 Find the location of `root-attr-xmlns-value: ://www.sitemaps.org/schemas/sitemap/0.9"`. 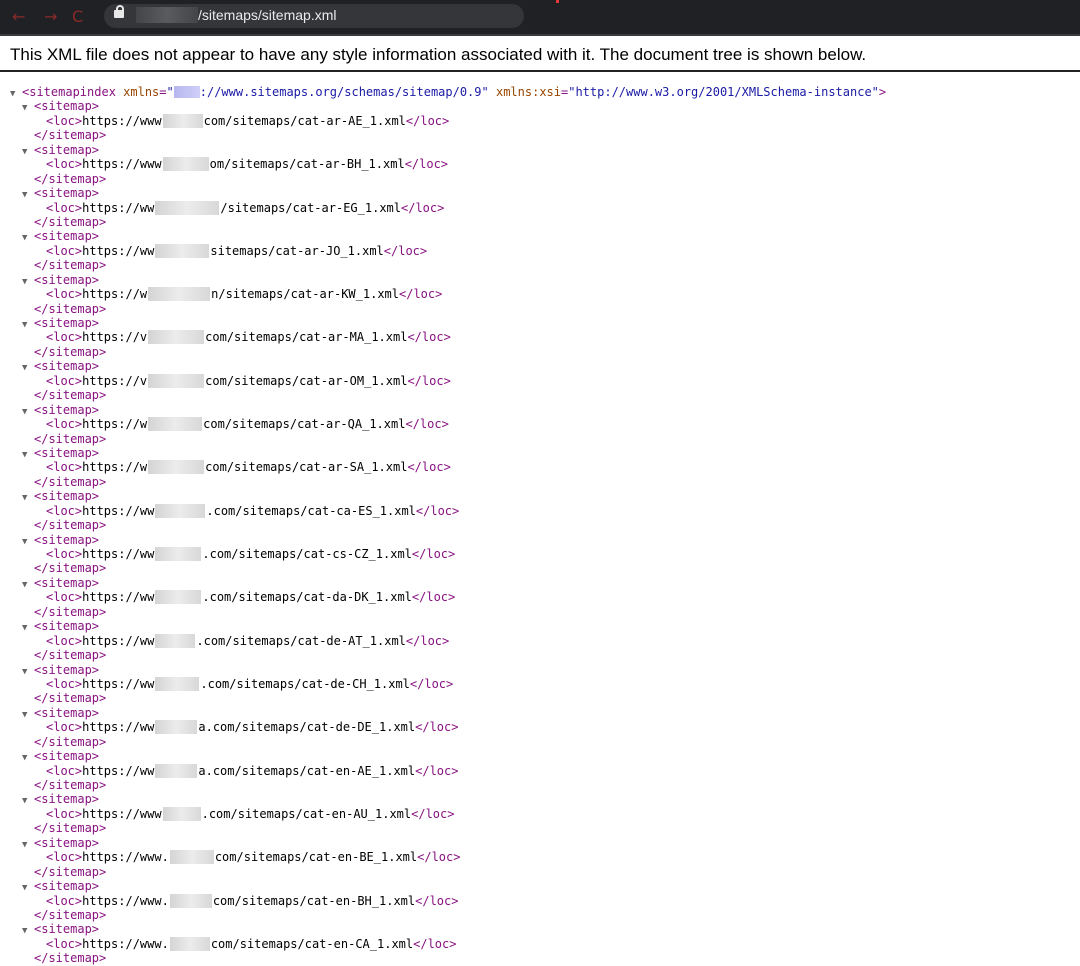

root-attr-xmlns-value: ://www.sitemaps.org/schemas/sitemap/0.9" is located at coordinates (344, 92).